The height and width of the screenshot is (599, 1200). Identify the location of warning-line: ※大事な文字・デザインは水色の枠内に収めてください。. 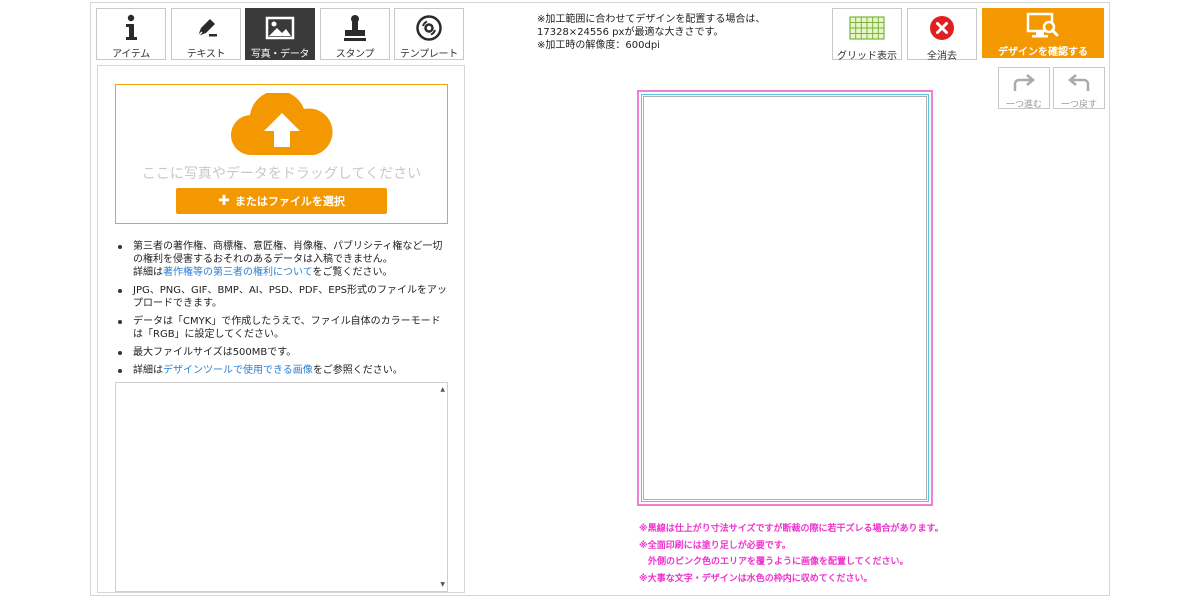
(756, 578).